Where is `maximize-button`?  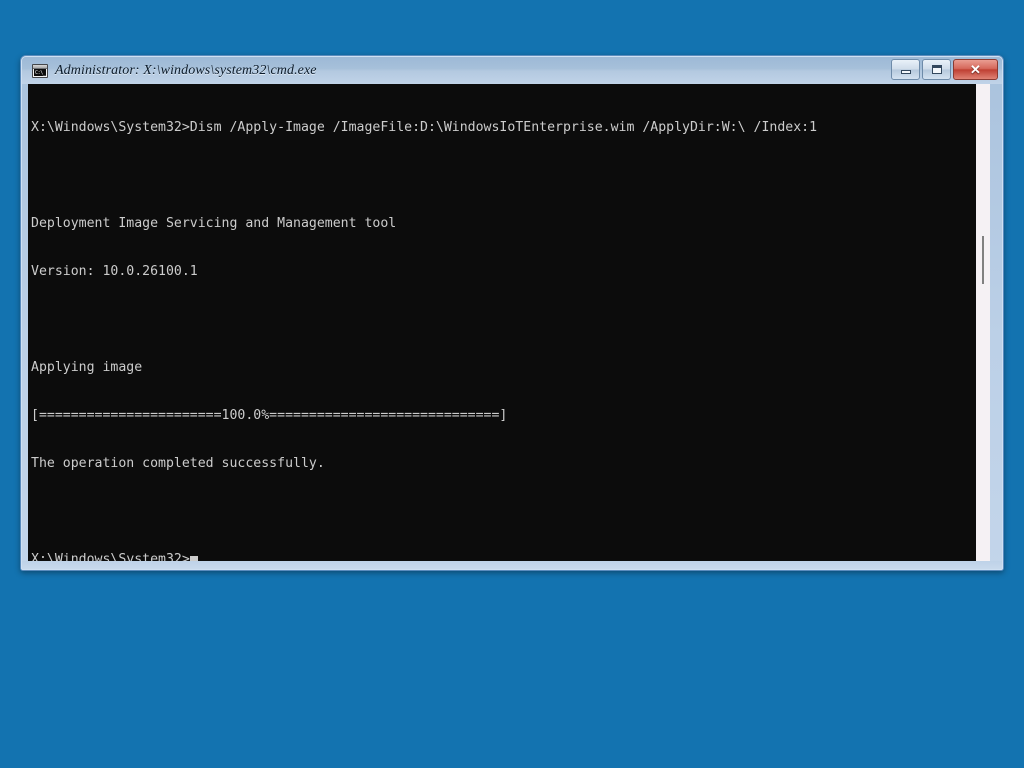 maximize-button is located at coordinates (936, 69).